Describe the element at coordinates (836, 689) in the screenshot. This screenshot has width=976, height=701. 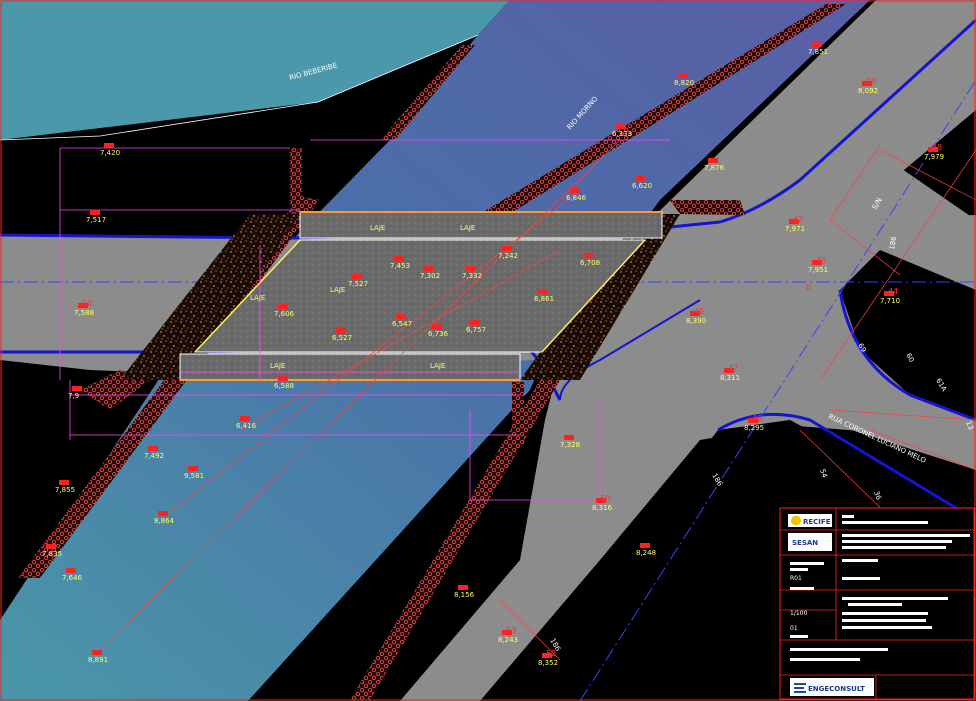
I see `engeconsult-logo-text: ENGECONSULT` at that location.